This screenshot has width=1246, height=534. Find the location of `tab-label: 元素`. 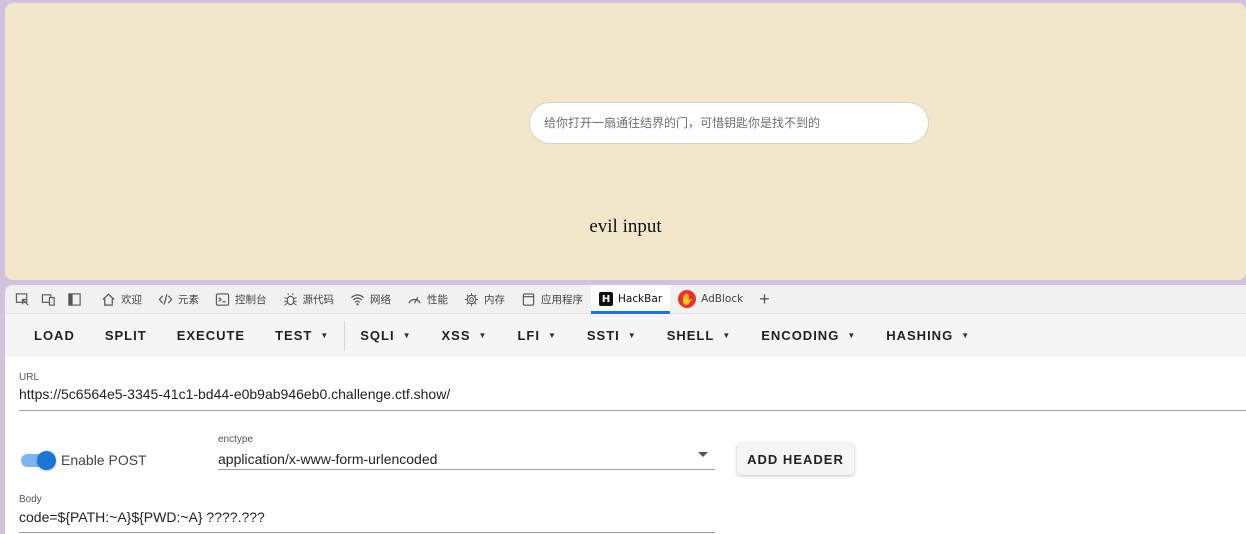

tab-label: 元素 is located at coordinates (188, 299).